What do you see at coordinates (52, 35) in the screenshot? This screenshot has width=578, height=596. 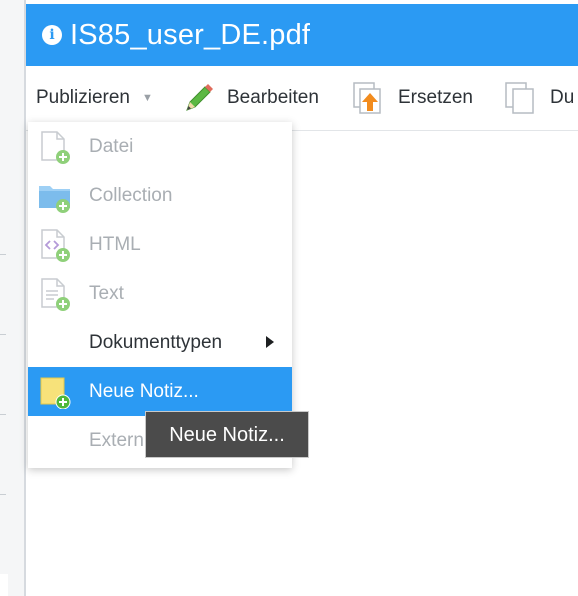 I see `info-icon: i` at bounding box center [52, 35].